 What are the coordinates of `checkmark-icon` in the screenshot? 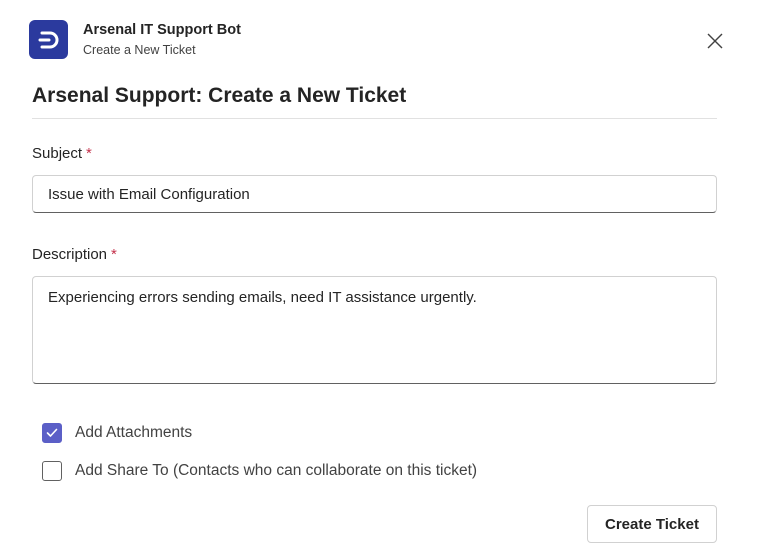 It's located at (52, 432).